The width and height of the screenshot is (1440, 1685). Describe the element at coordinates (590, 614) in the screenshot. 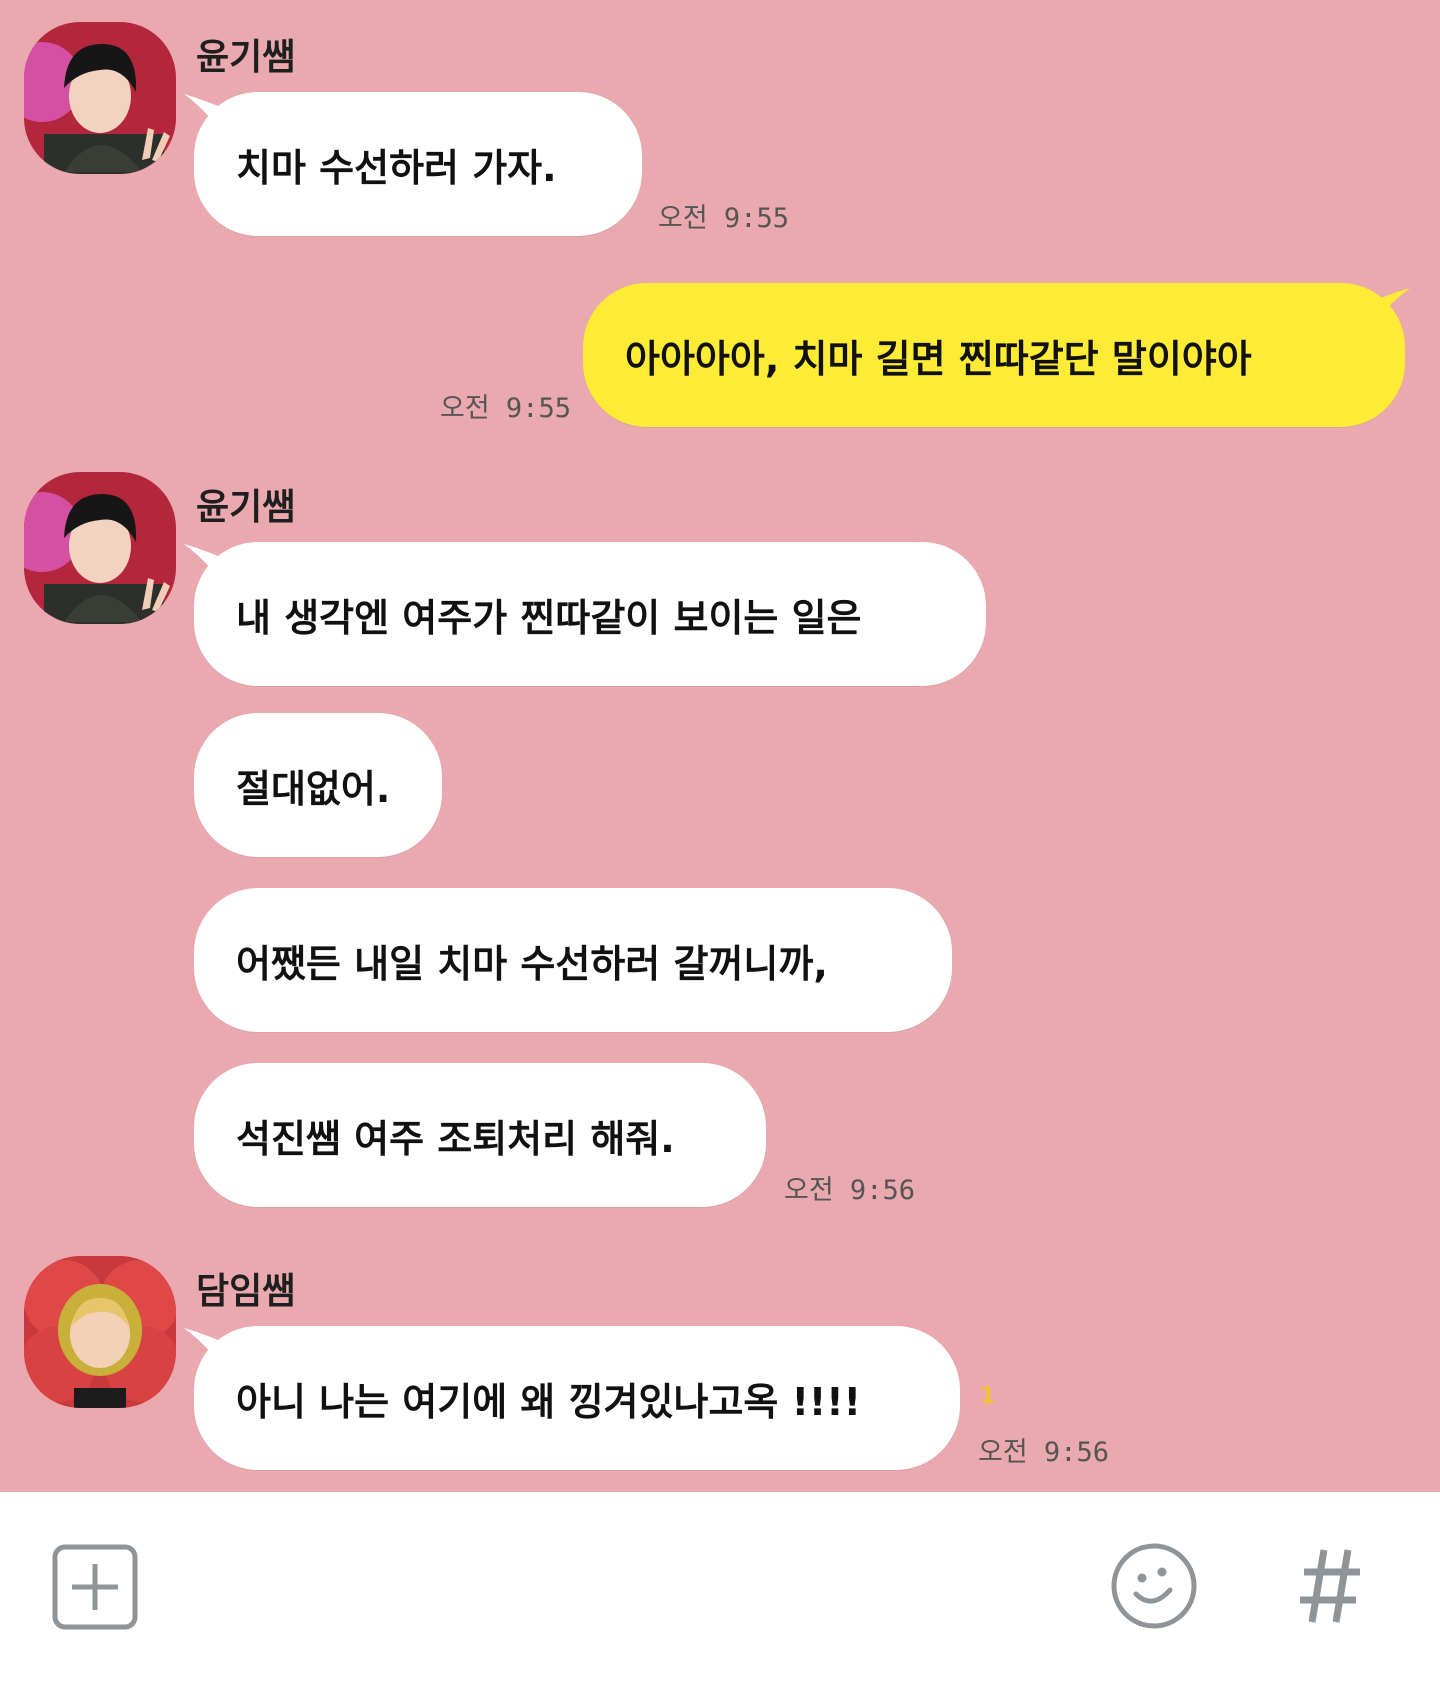

I see `message-bubble: 내 생각엔 여주가 찐따같이 보이는 일은` at that location.